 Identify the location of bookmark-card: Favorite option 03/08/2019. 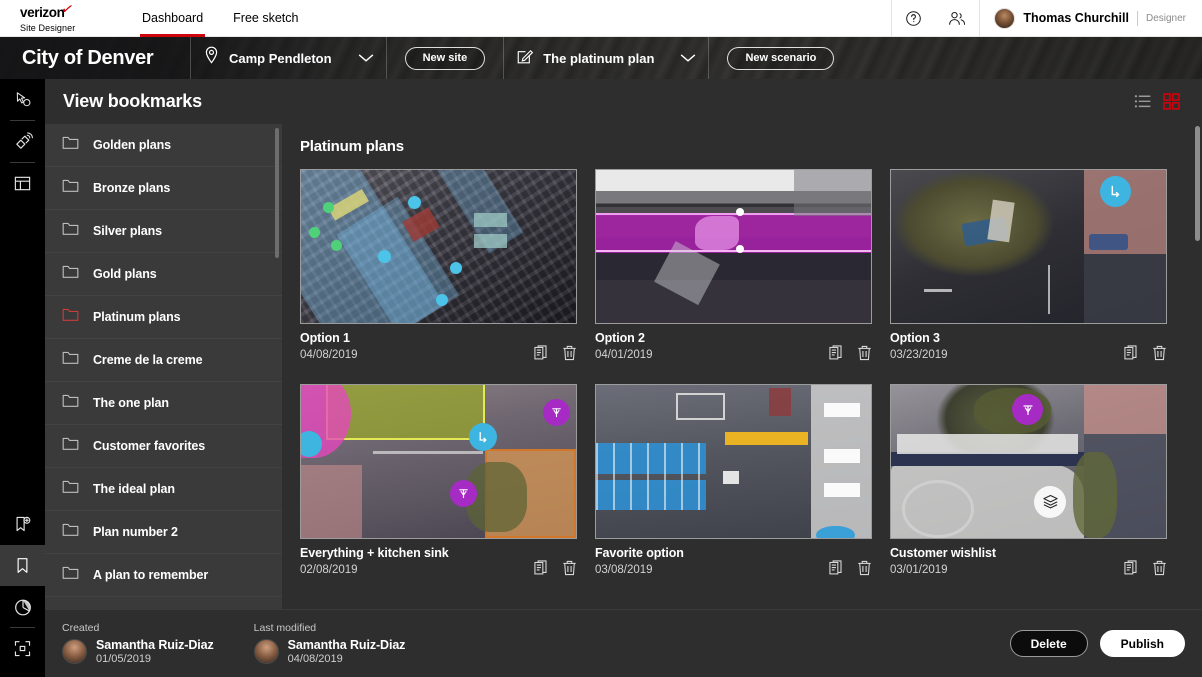
(733, 481).